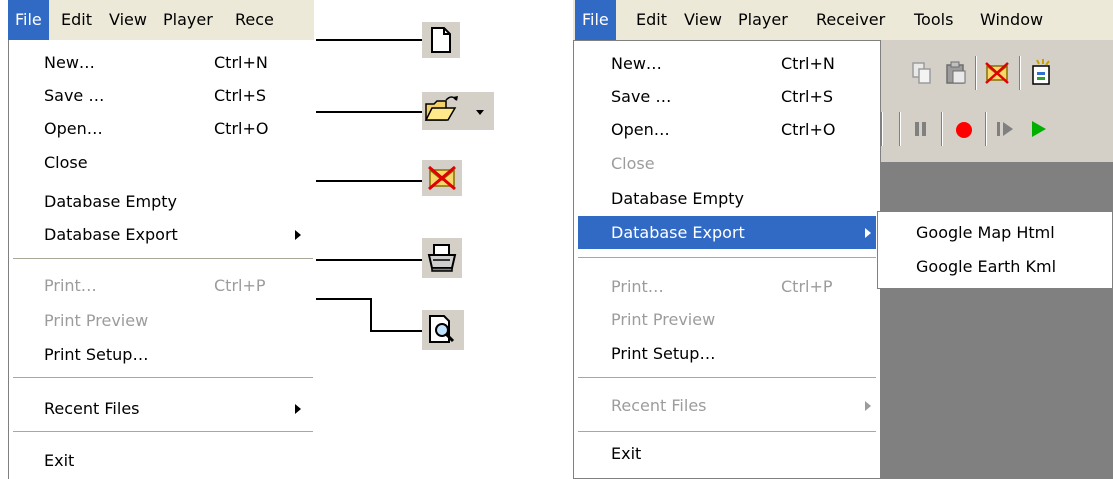 Image resolution: width=1113 pixels, height=479 pixels. What do you see at coordinates (1005, 129) in the screenshot?
I see `step-forward-icon` at bounding box center [1005, 129].